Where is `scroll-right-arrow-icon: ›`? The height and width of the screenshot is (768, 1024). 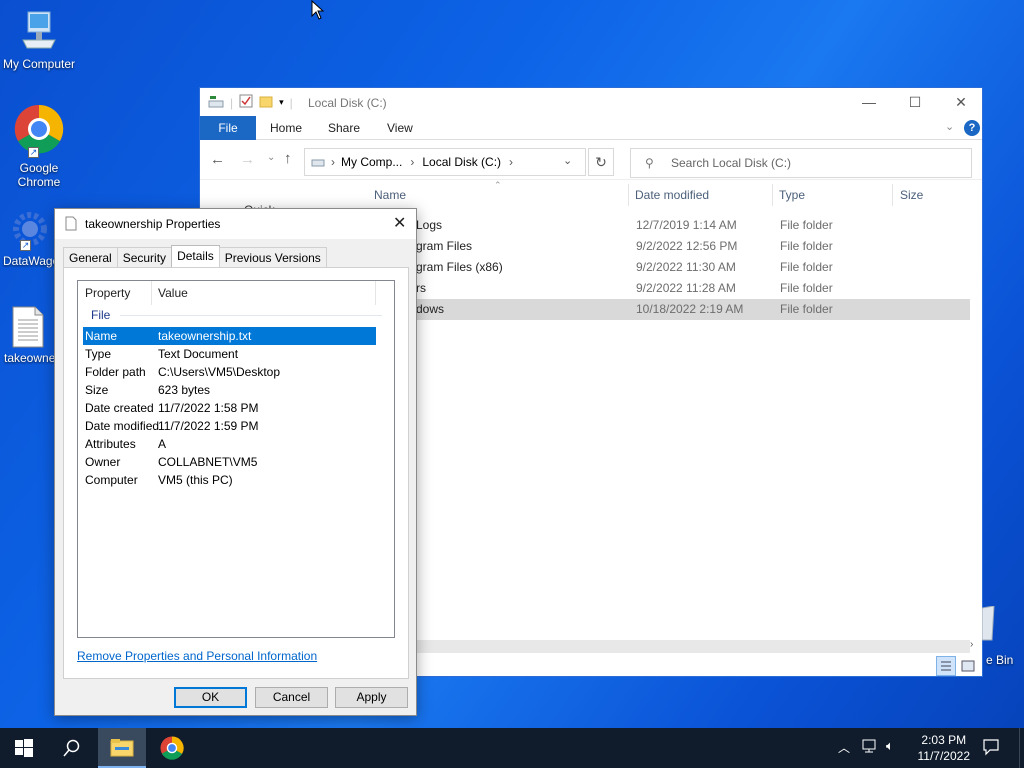 scroll-right-arrow-icon: › is located at coordinates (971, 644).